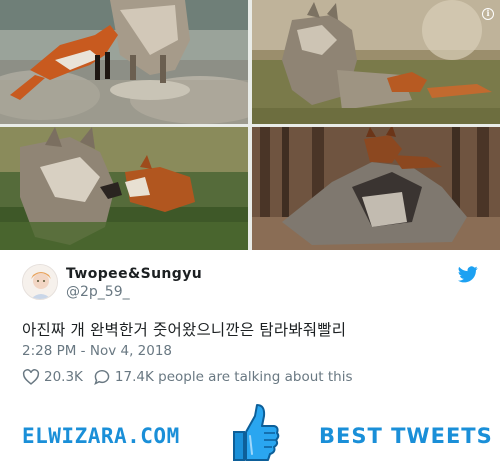 Image resolution: width=500 pixels, height=472 pixels. What do you see at coordinates (468, 276) in the screenshot?
I see `twitter-bird-icon` at bounding box center [468, 276].